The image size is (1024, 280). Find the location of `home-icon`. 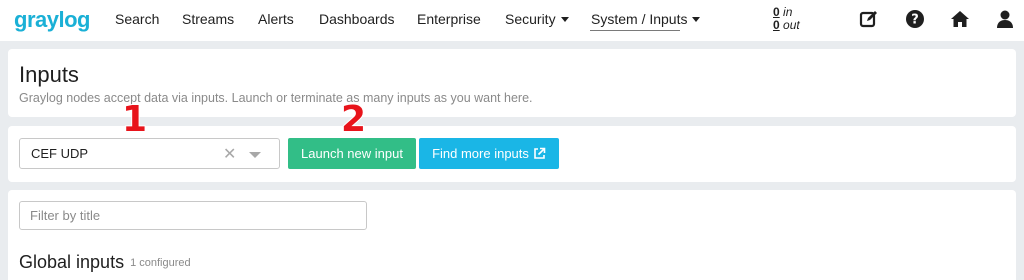

home-icon is located at coordinates (960, 19).